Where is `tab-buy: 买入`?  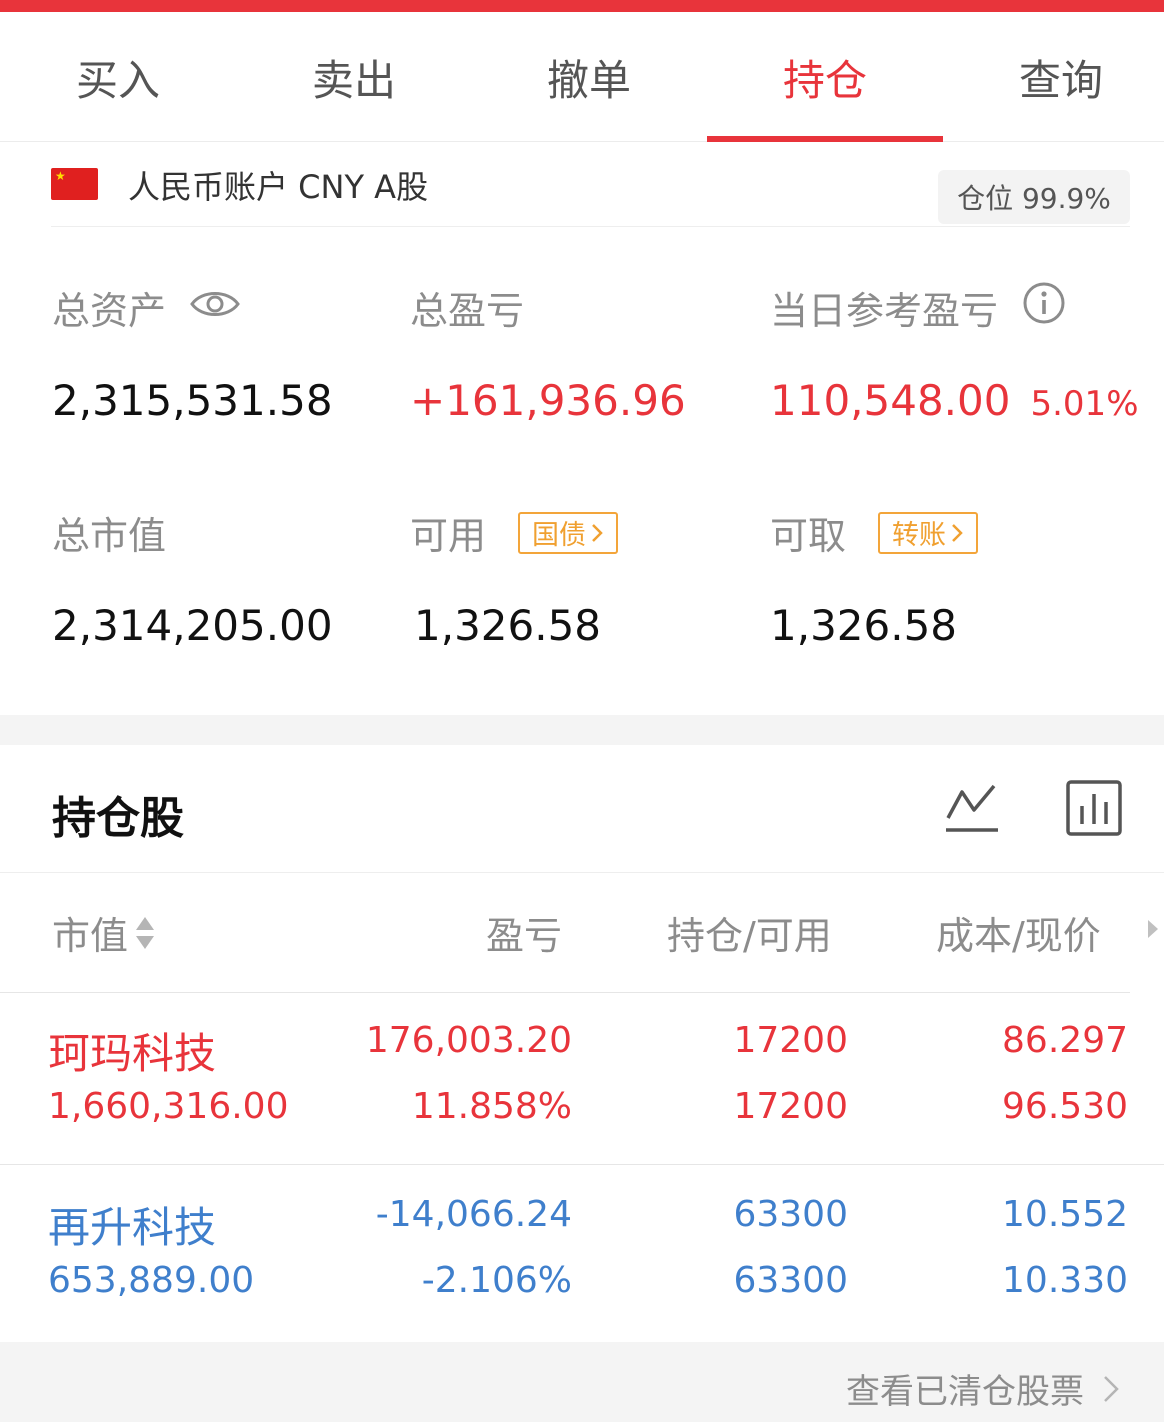 tab-buy: 买入 is located at coordinates (118, 77).